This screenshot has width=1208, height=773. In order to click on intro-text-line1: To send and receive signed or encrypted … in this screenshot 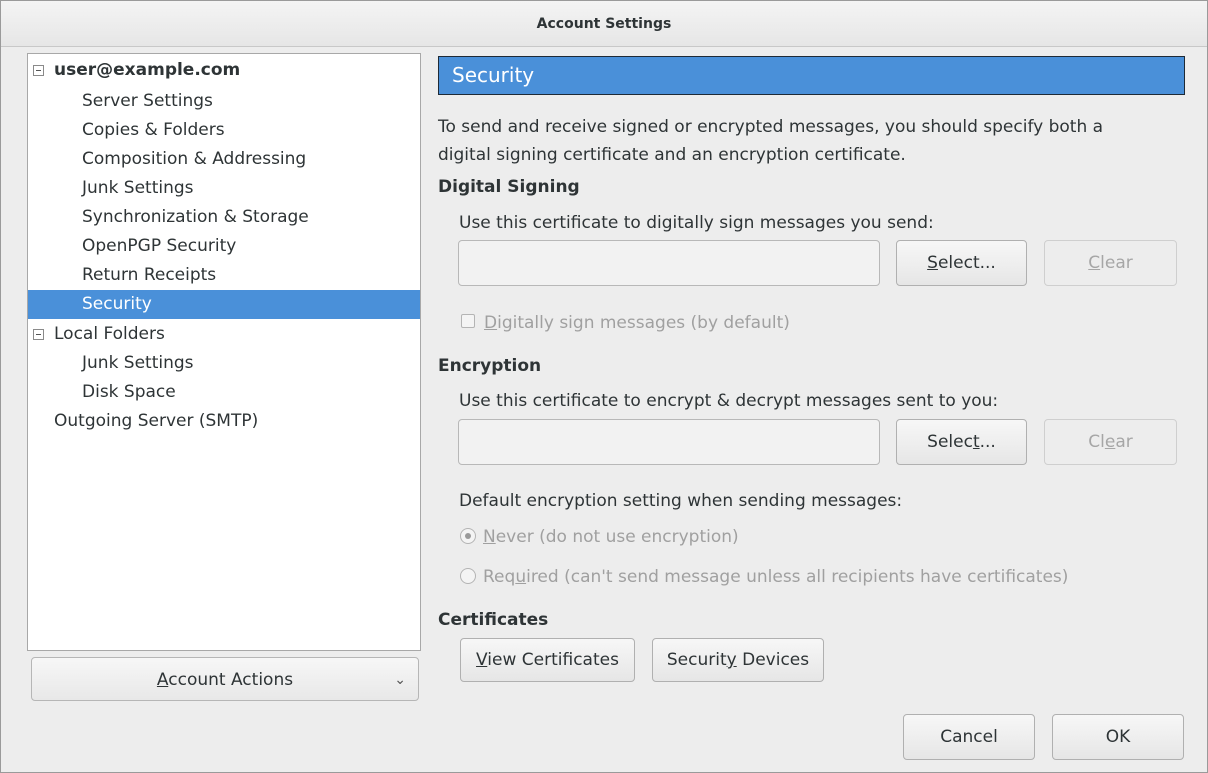, I will do `click(771, 127)`.